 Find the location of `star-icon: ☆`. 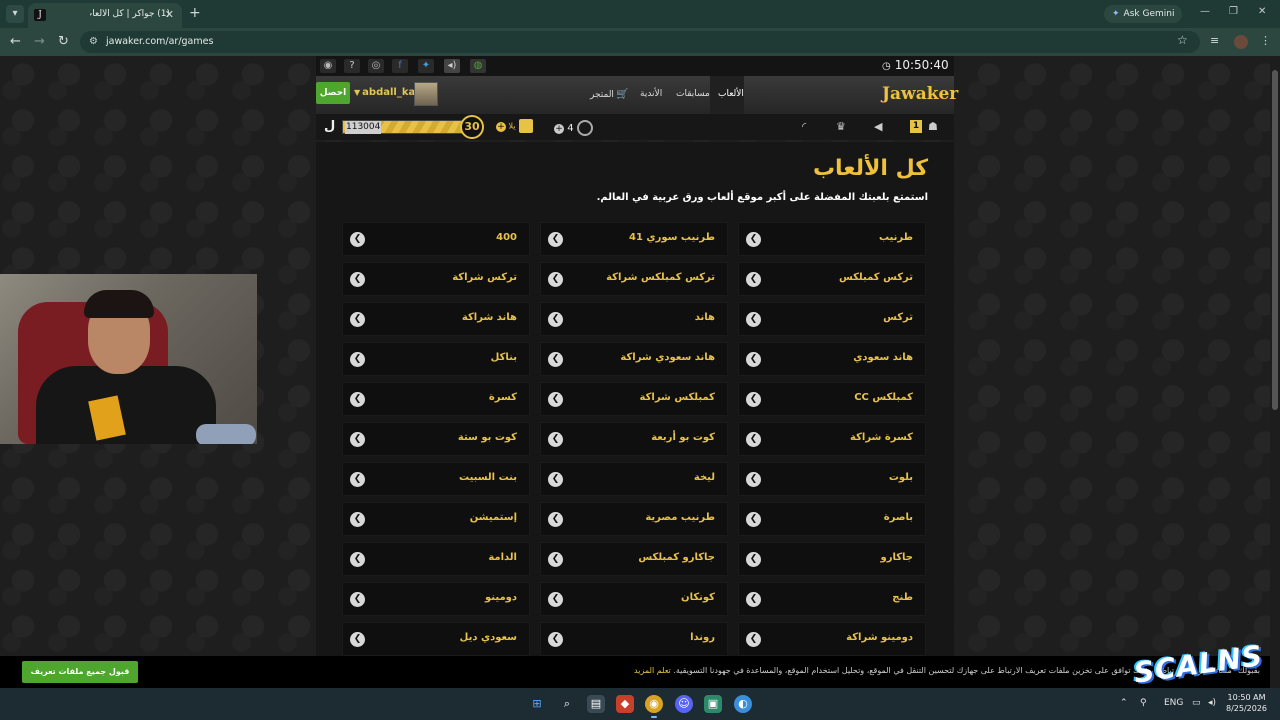

star-icon: ☆ is located at coordinates (1182, 40).